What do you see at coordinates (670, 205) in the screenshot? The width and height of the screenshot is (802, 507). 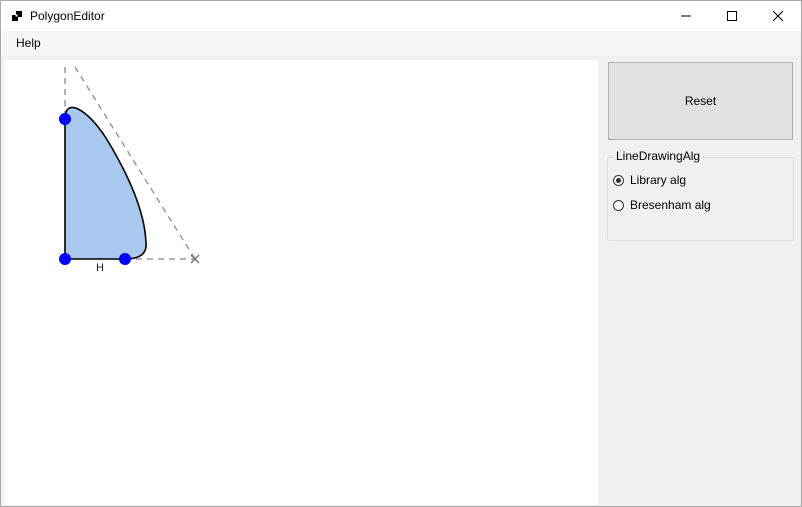 I see `radio-label-bresenham-alg: Bresenham alg` at bounding box center [670, 205].